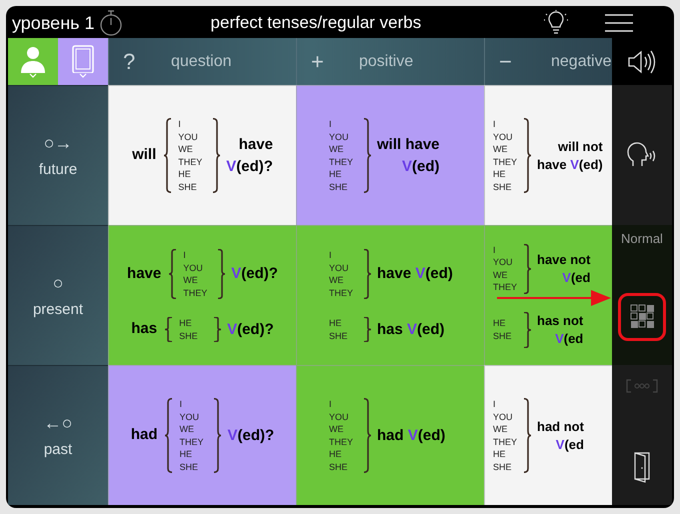 The width and height of the screenshot is (680, 514). What do you see at coordinates (642, 467) in the screenshot?
I see `door-icon` at bounding box center [642, 467].